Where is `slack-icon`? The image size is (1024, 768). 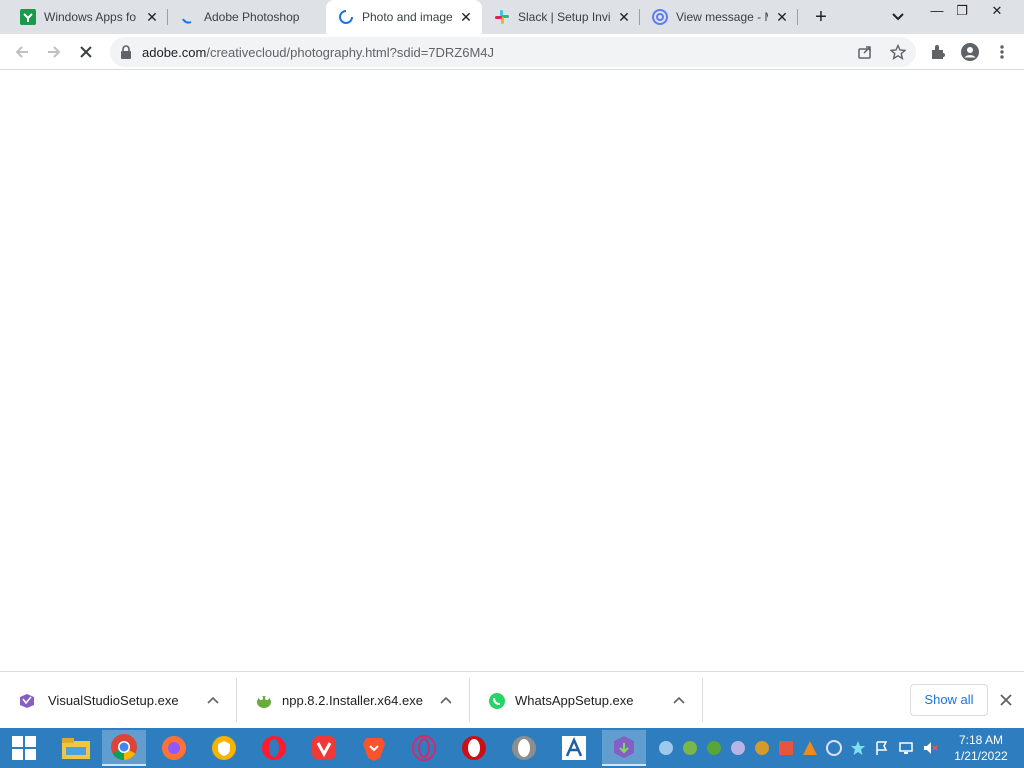
slack-icon is located at coordinates (502, 17).